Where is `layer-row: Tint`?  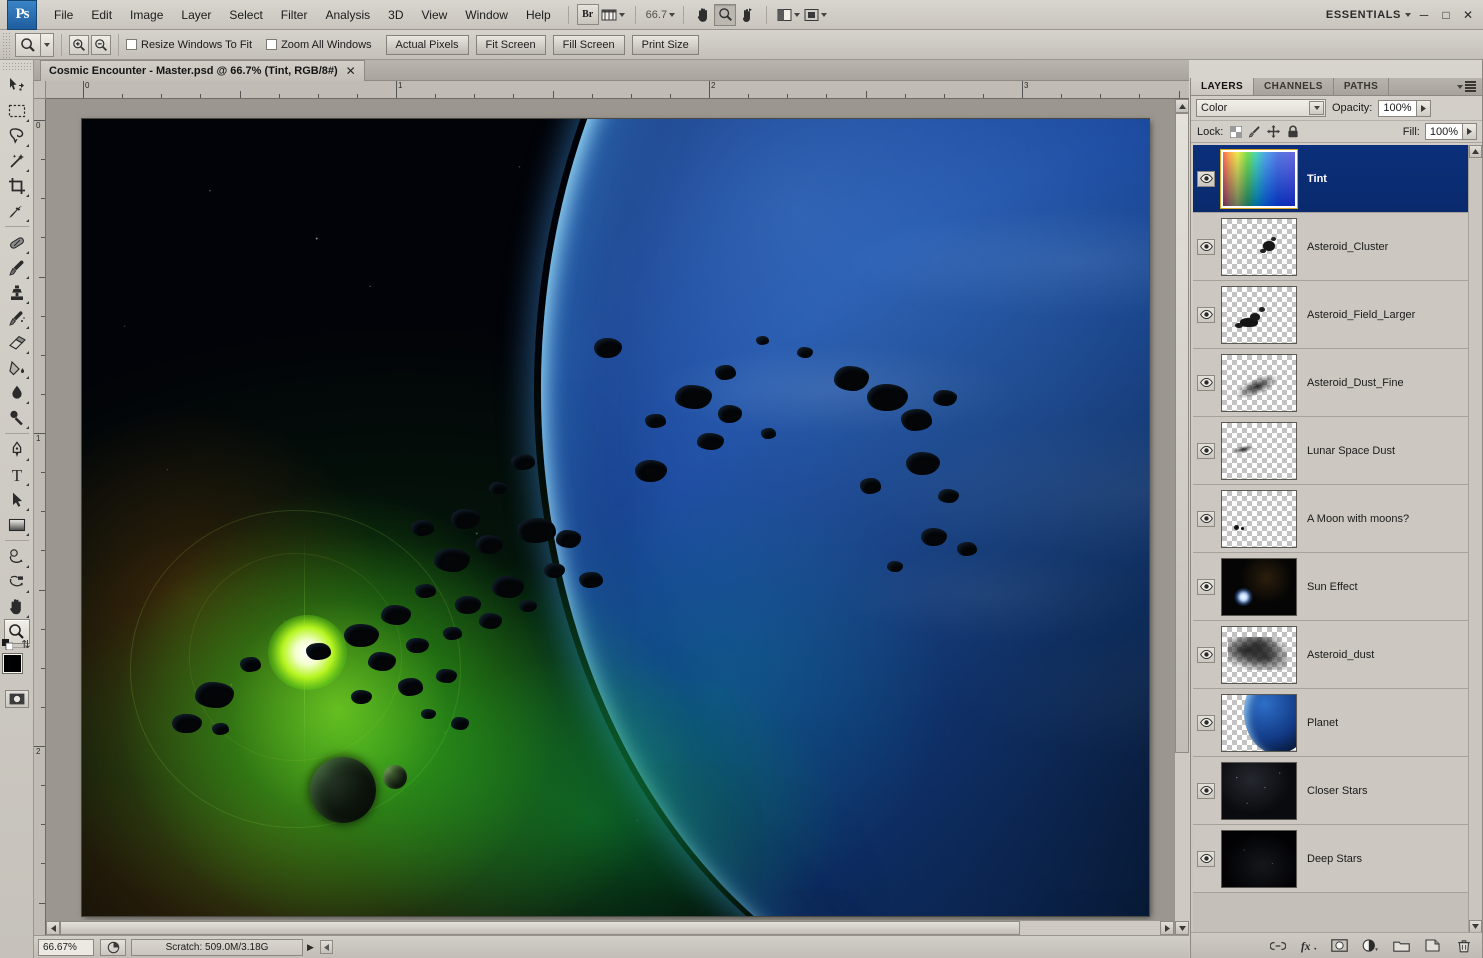
layer-row: Tint is located at coordinates (1331, 179).